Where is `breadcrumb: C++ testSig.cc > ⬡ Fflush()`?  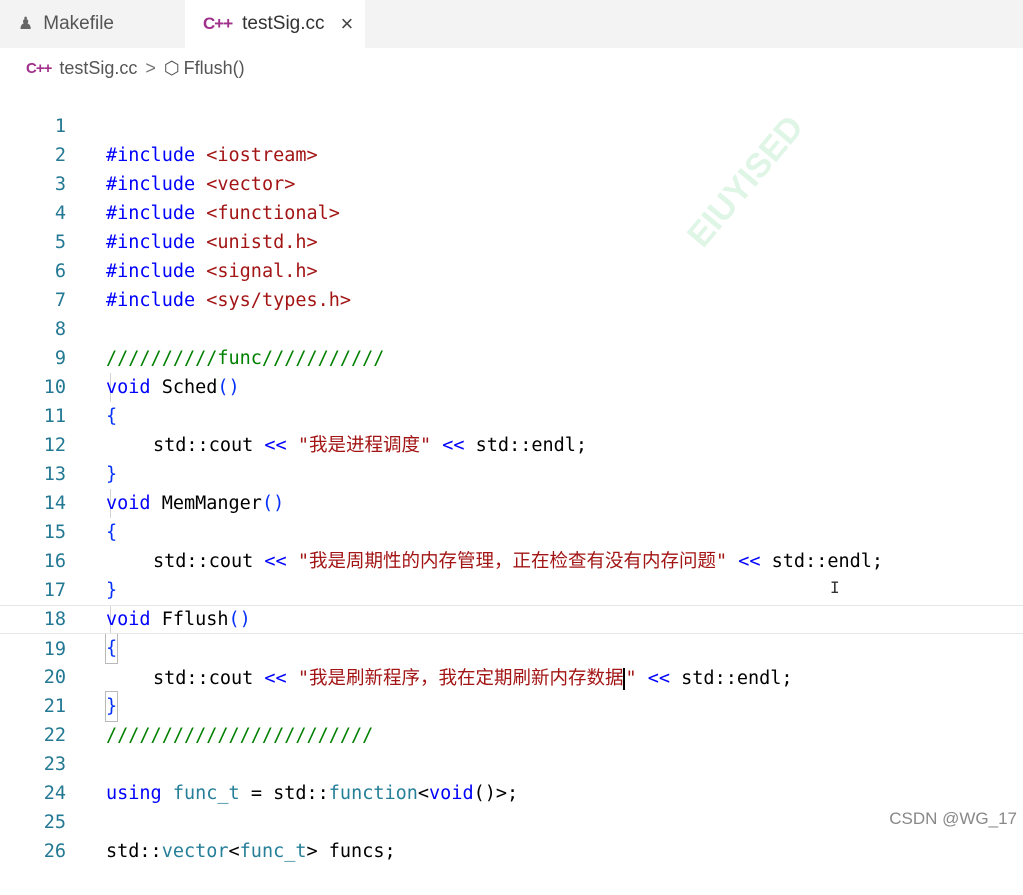
breadcrumb: C++ testSig.cc > ⬡ Fflush() is located at coordinates (135, 68).